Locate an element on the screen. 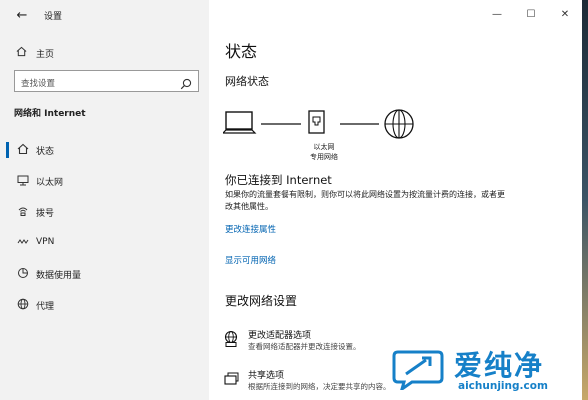 The height and width of the screenshot is (400, 588). section-title: 网络和 Internet is located at coordinates (50, 114).